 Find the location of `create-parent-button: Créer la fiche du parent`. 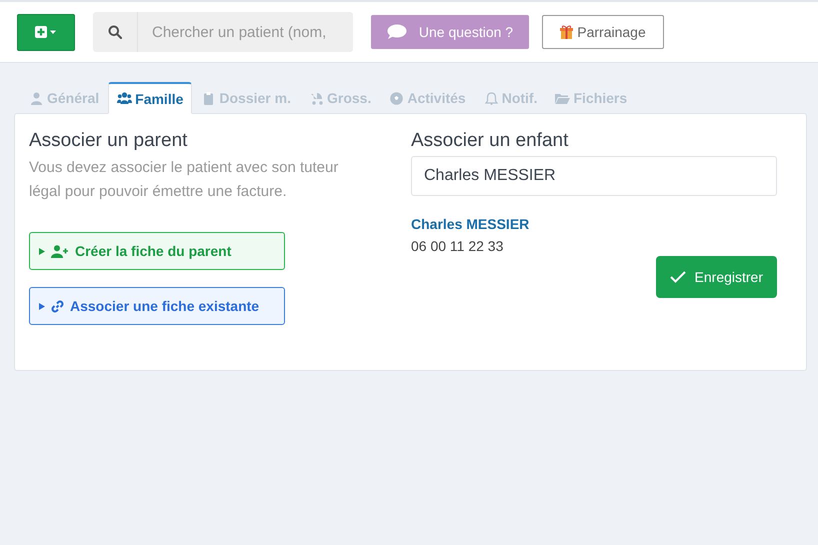

create-parent-button: Créer la fiche du parent is located at coordinates (157, 251).